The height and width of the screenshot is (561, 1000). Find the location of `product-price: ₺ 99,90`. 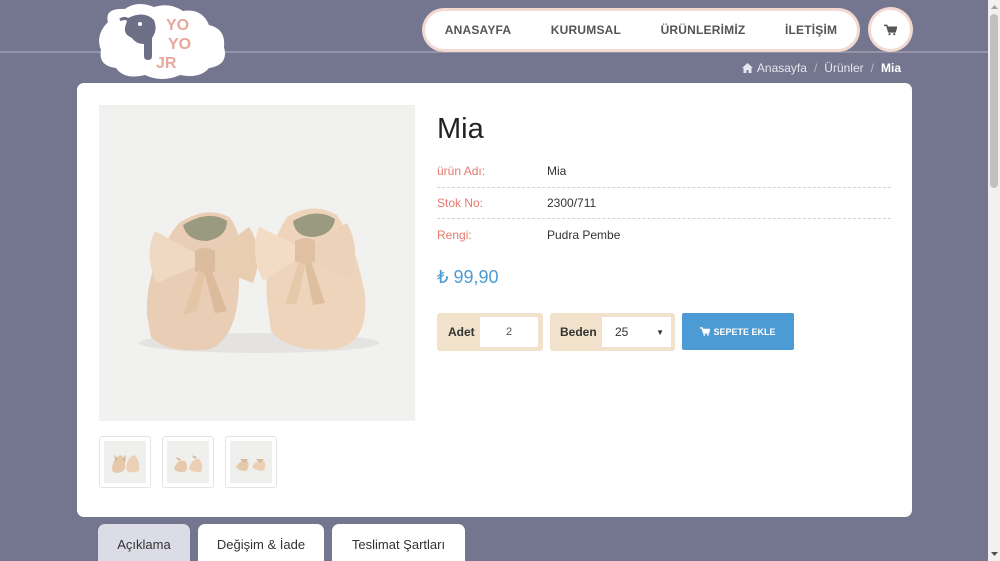

product-price: ₺ 99,90 is located at coordinates (468, 277).